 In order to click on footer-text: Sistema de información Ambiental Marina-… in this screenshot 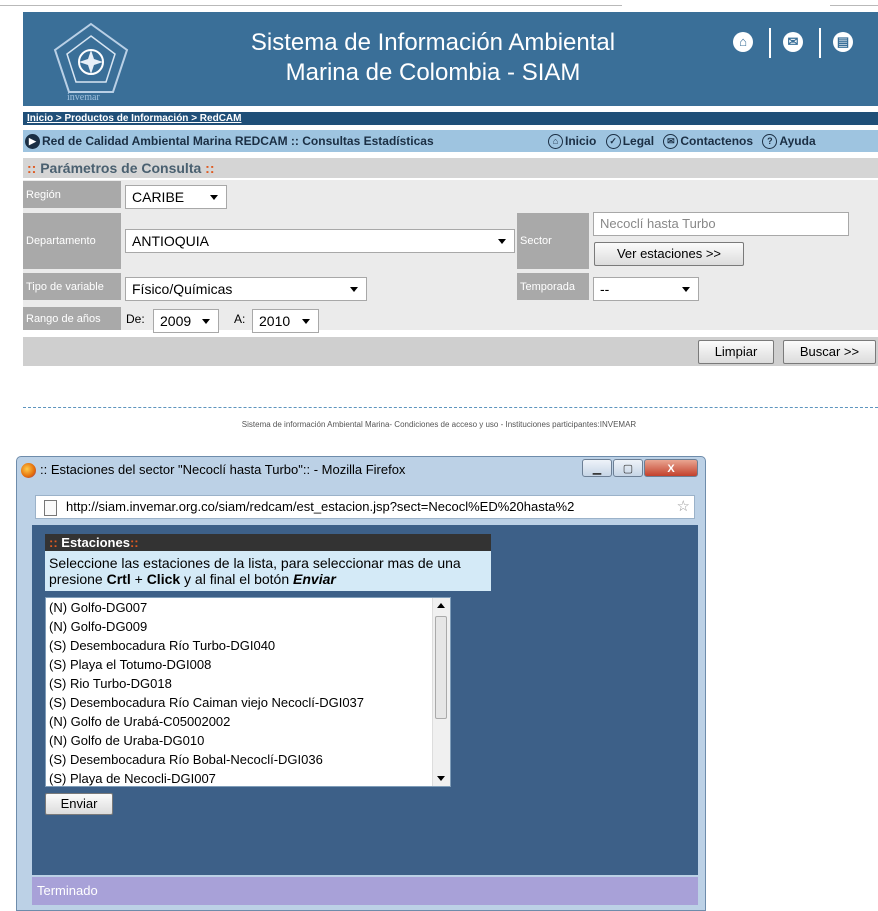, I will do `click(439, 424)`.